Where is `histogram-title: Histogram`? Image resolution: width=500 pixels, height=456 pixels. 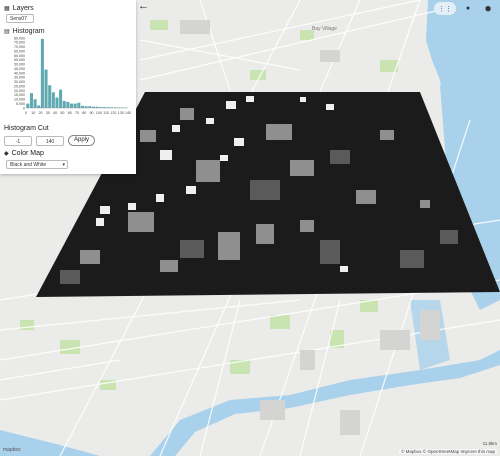 histogram-title: Histogram is located at coordinates (28, 31).